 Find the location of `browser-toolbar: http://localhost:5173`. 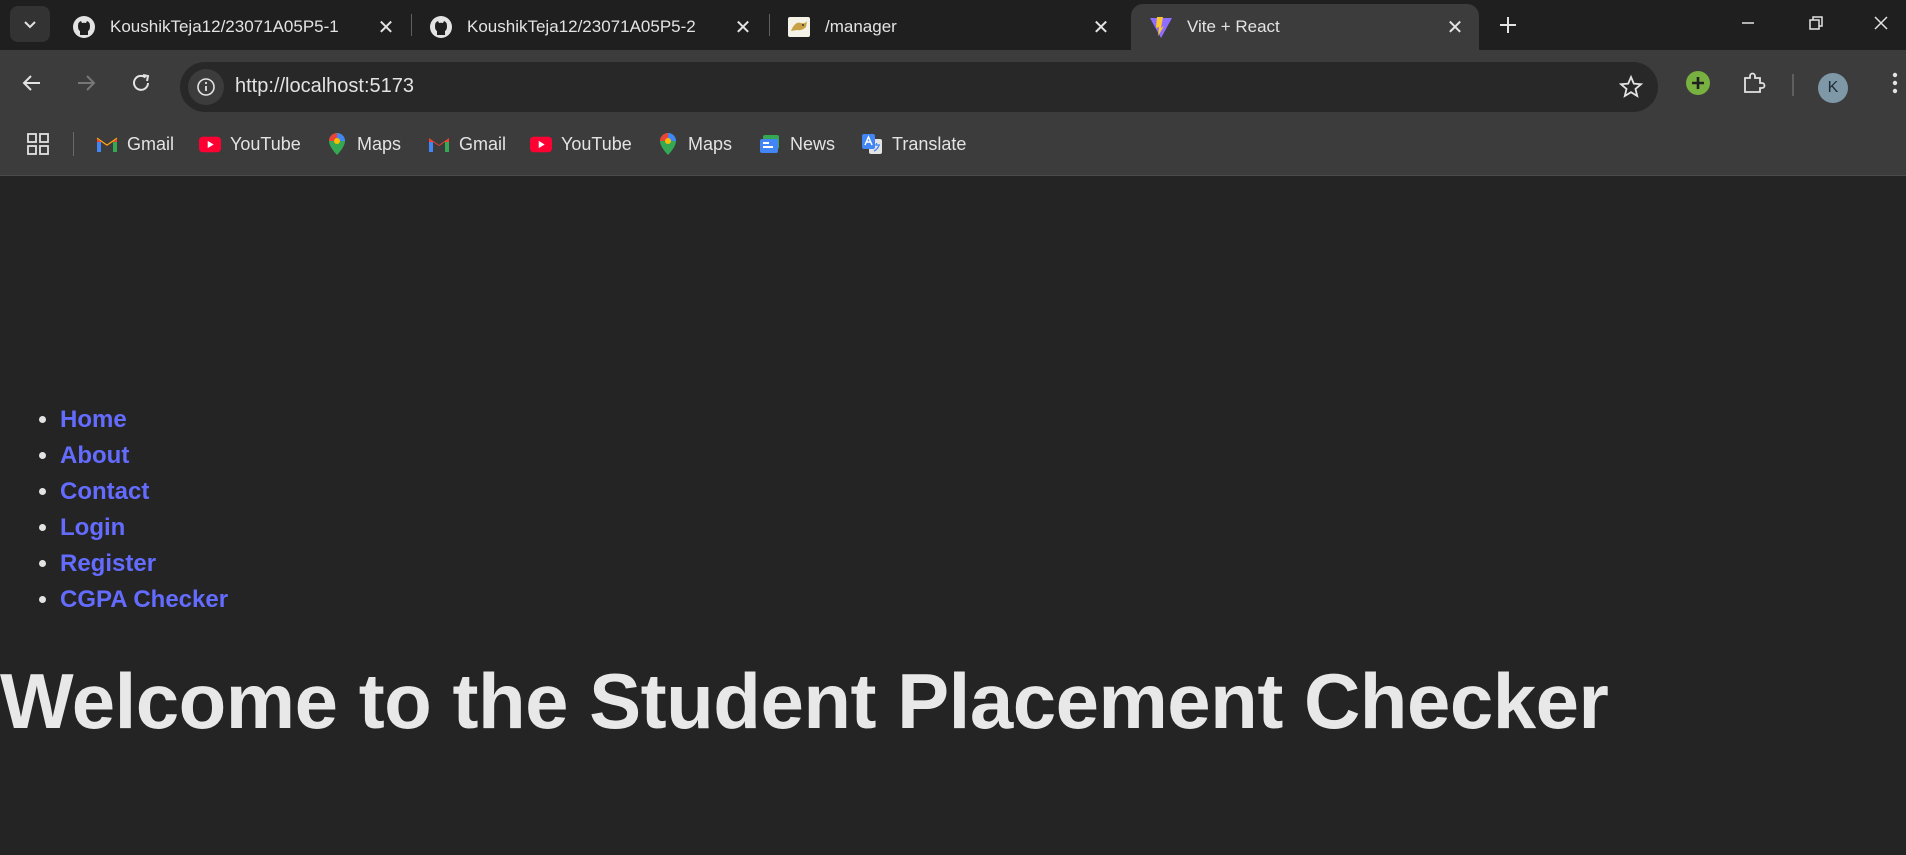

browser-toolbar: http://localhost:5173 is located at coordinates (953, 113).